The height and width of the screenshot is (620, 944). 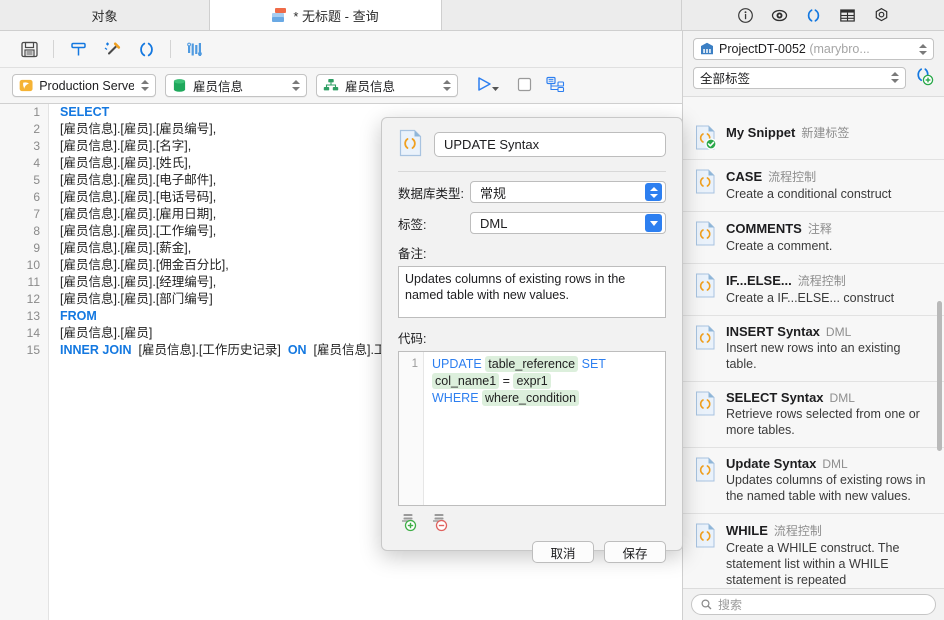 I want to click on tab-bar: 对象 * 无标题 - 查询, so click(x=472, y=15).